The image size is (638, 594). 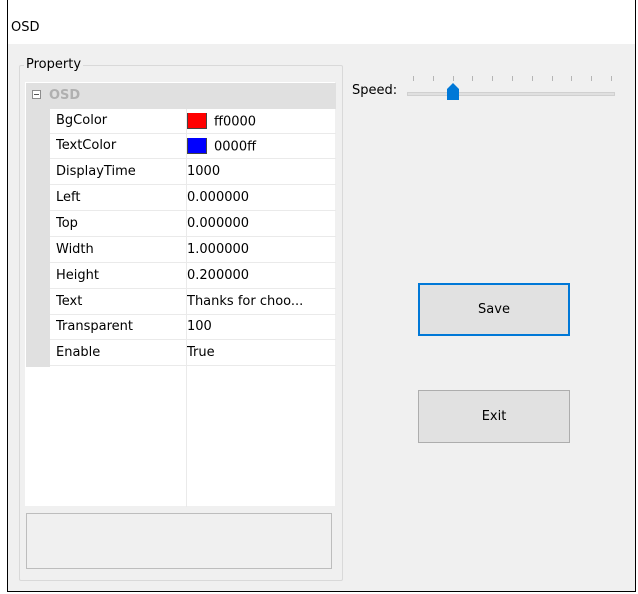 I want to click on property-name: DisplayTime, so click(x=96, y=171).